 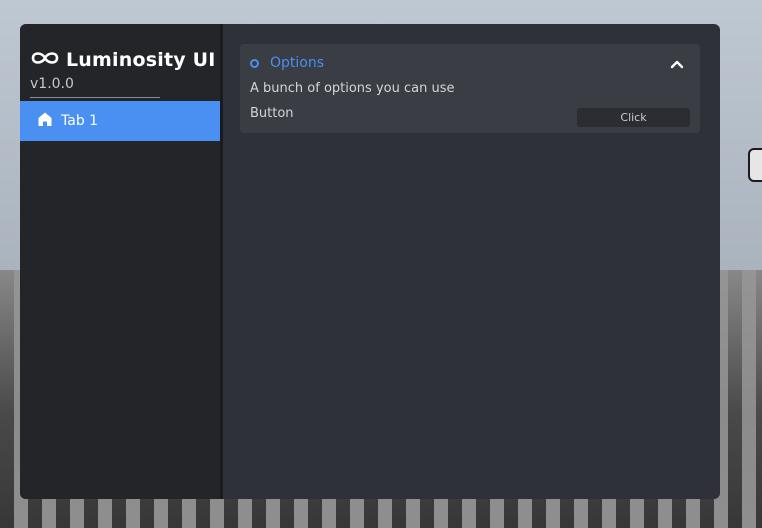 I want to click on section-header: Options, so click(x=470, y=63).